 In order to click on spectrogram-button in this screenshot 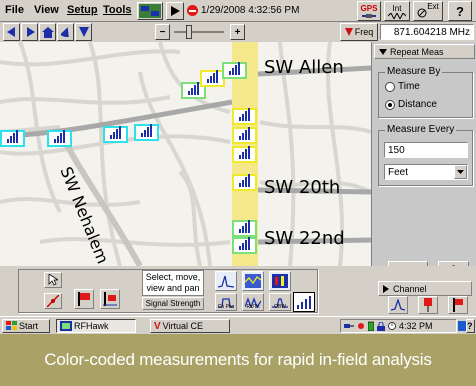, I will do `click(280, 281)`.